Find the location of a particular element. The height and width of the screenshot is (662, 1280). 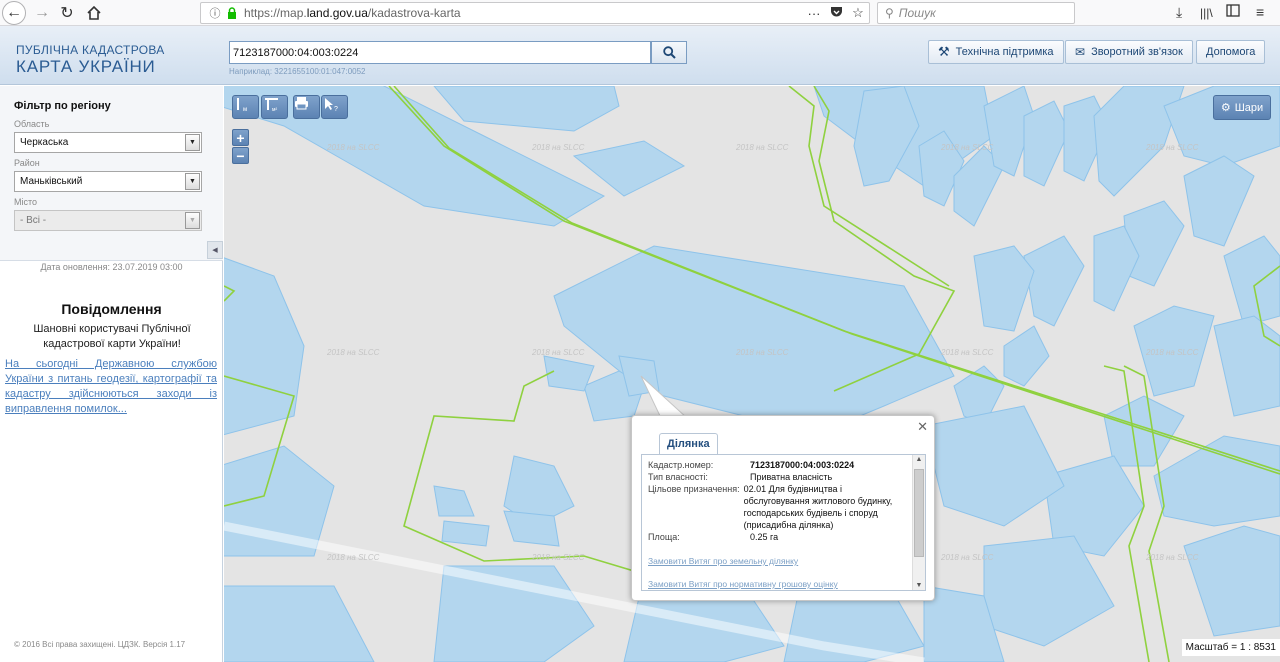

search-icon: ⚲ is located at coordinates (889, 13).